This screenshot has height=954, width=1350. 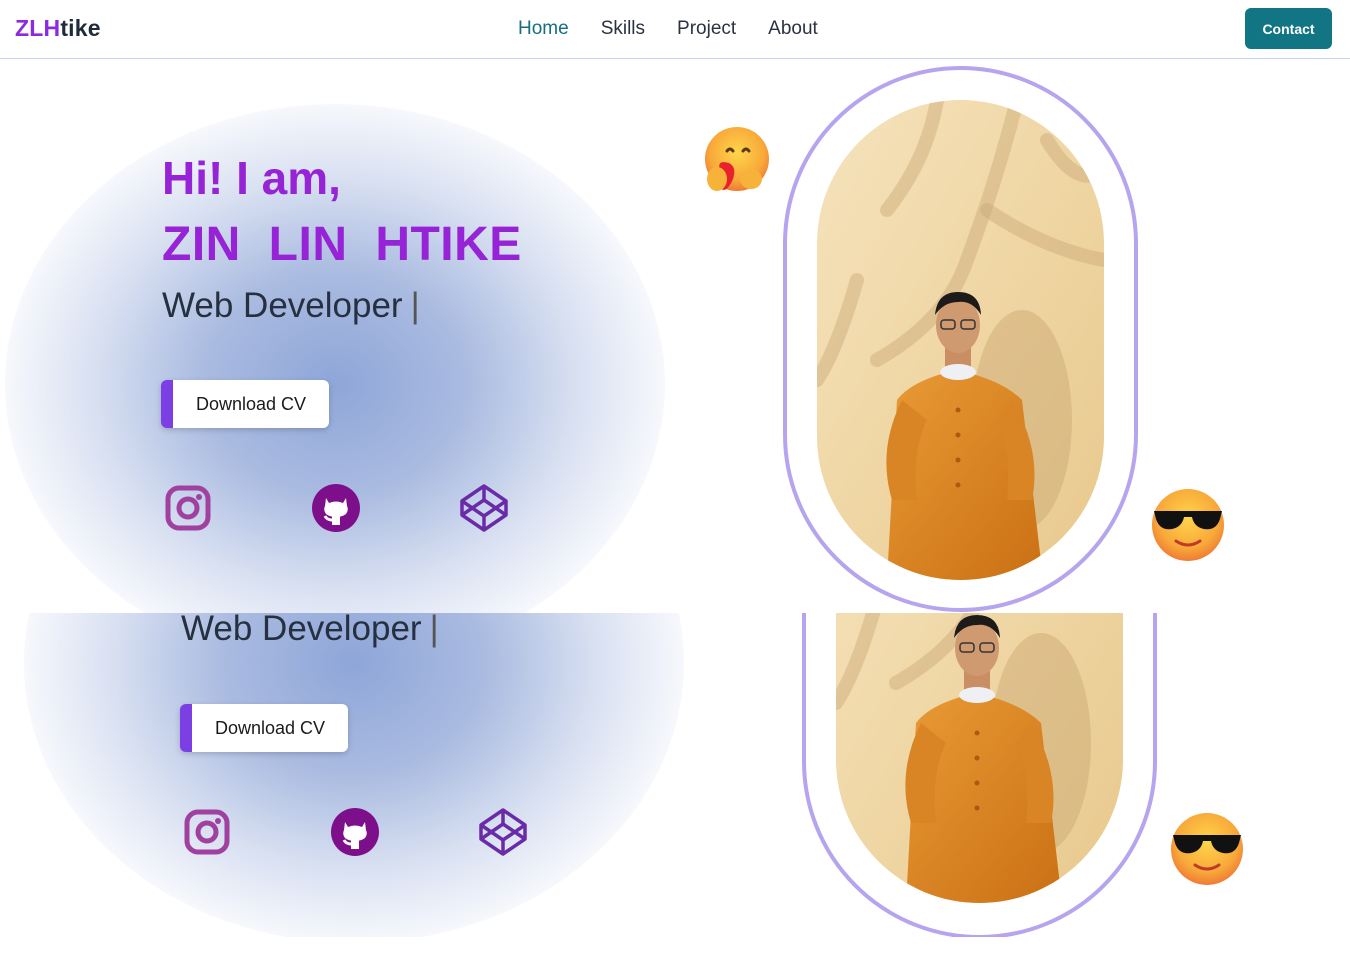 I want to click on brand-logo: ZLHtike, so click(x=58, y=28).